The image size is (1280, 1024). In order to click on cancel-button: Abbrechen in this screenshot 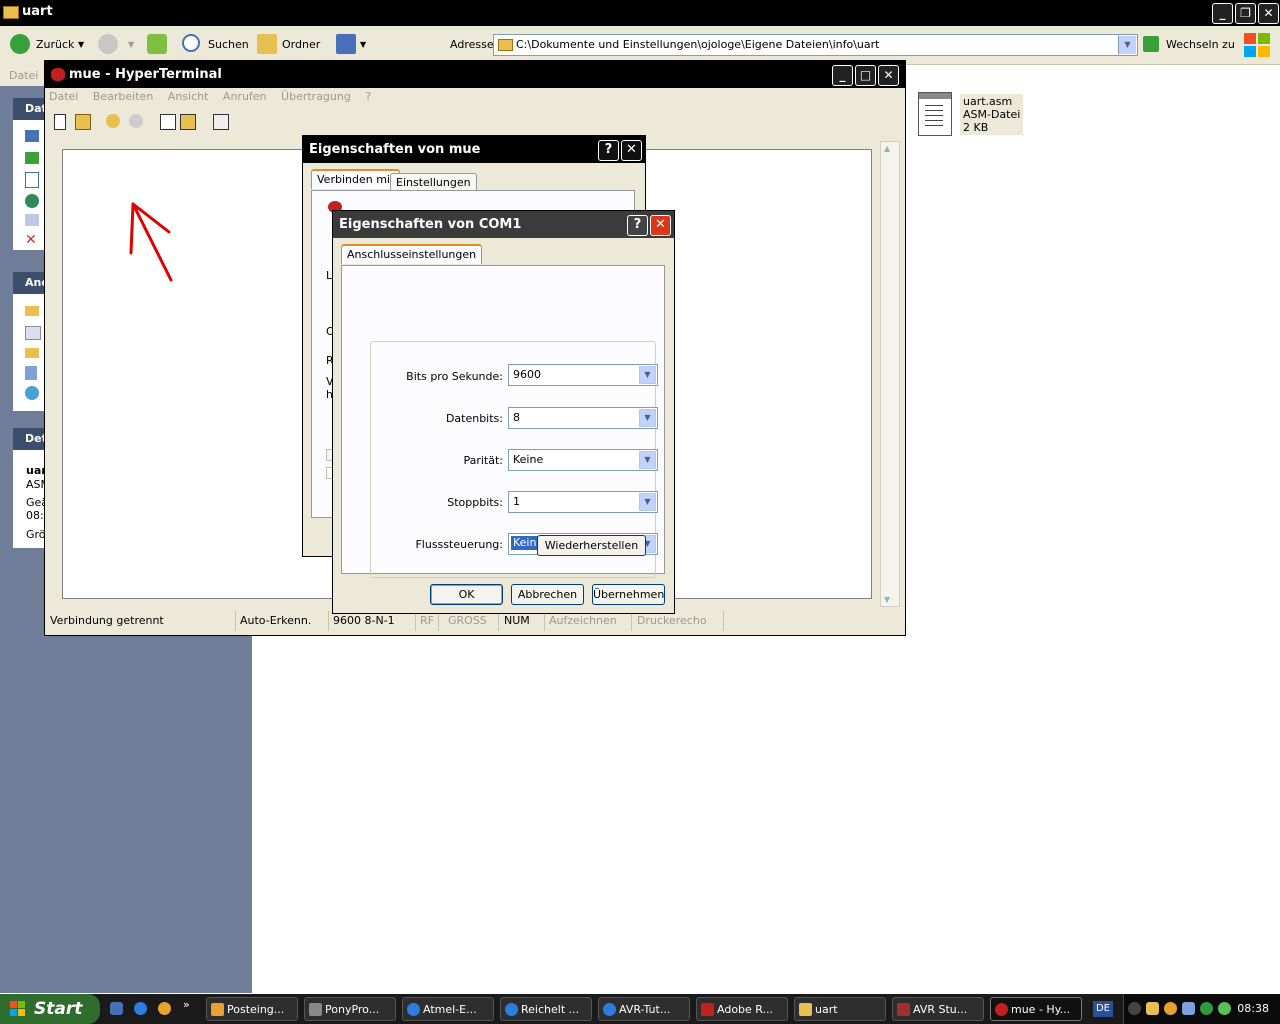, I will do `click(547, 594)`.